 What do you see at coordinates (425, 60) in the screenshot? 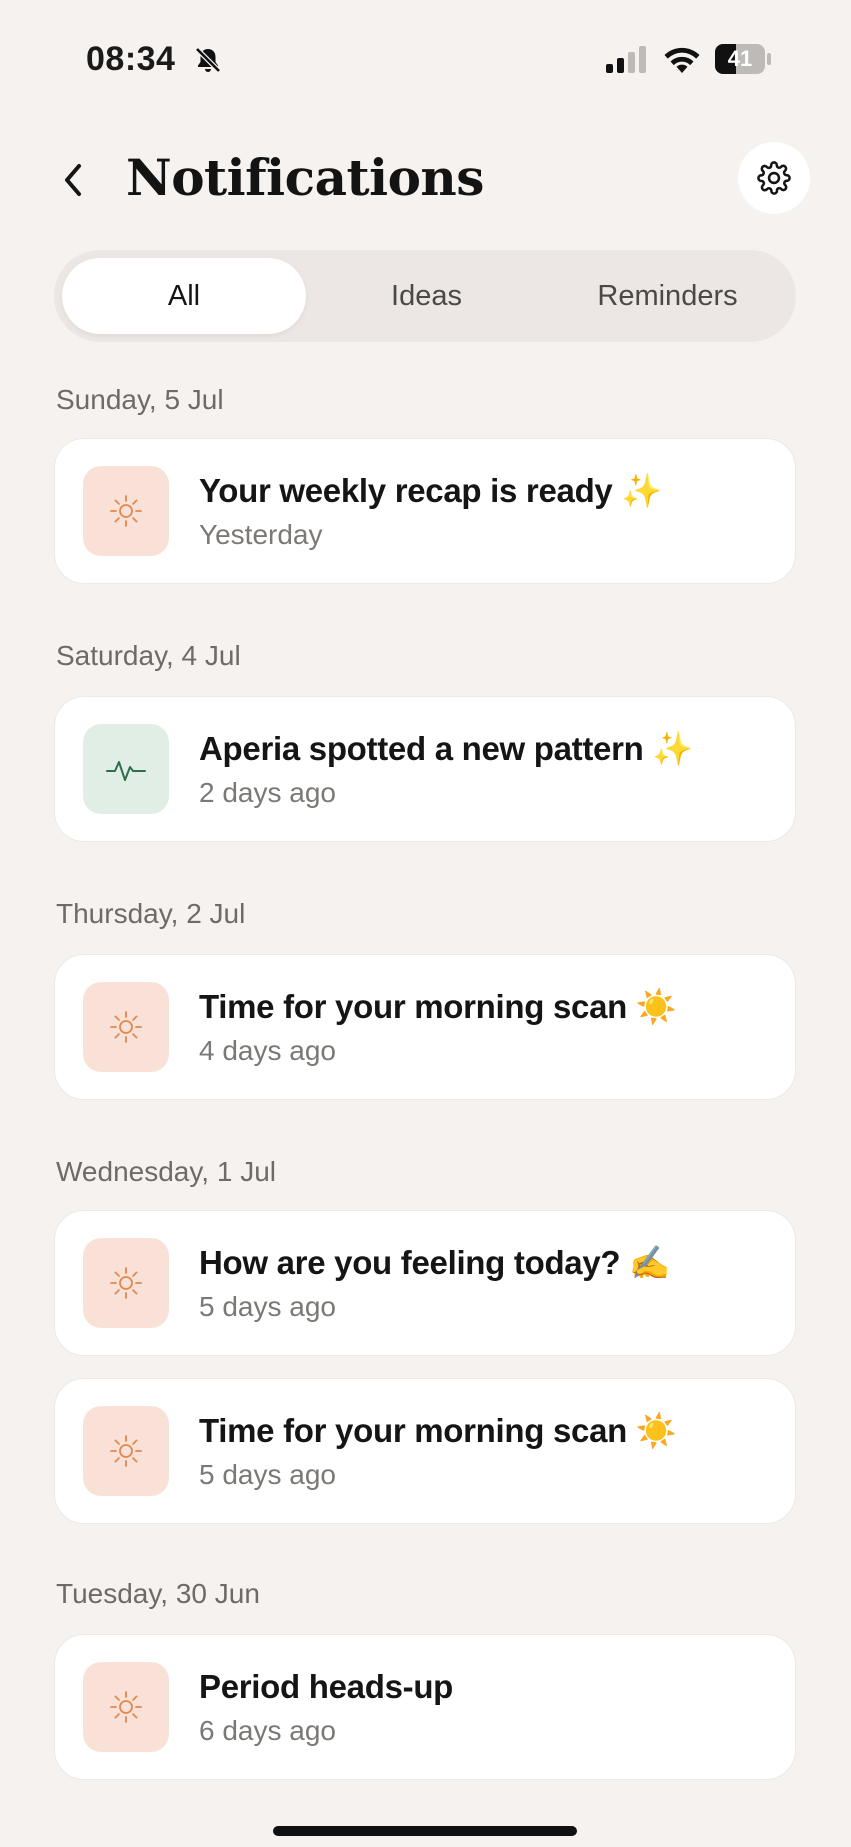
I see `status-bar: 08:34 41` at bounding box center [425, 60].